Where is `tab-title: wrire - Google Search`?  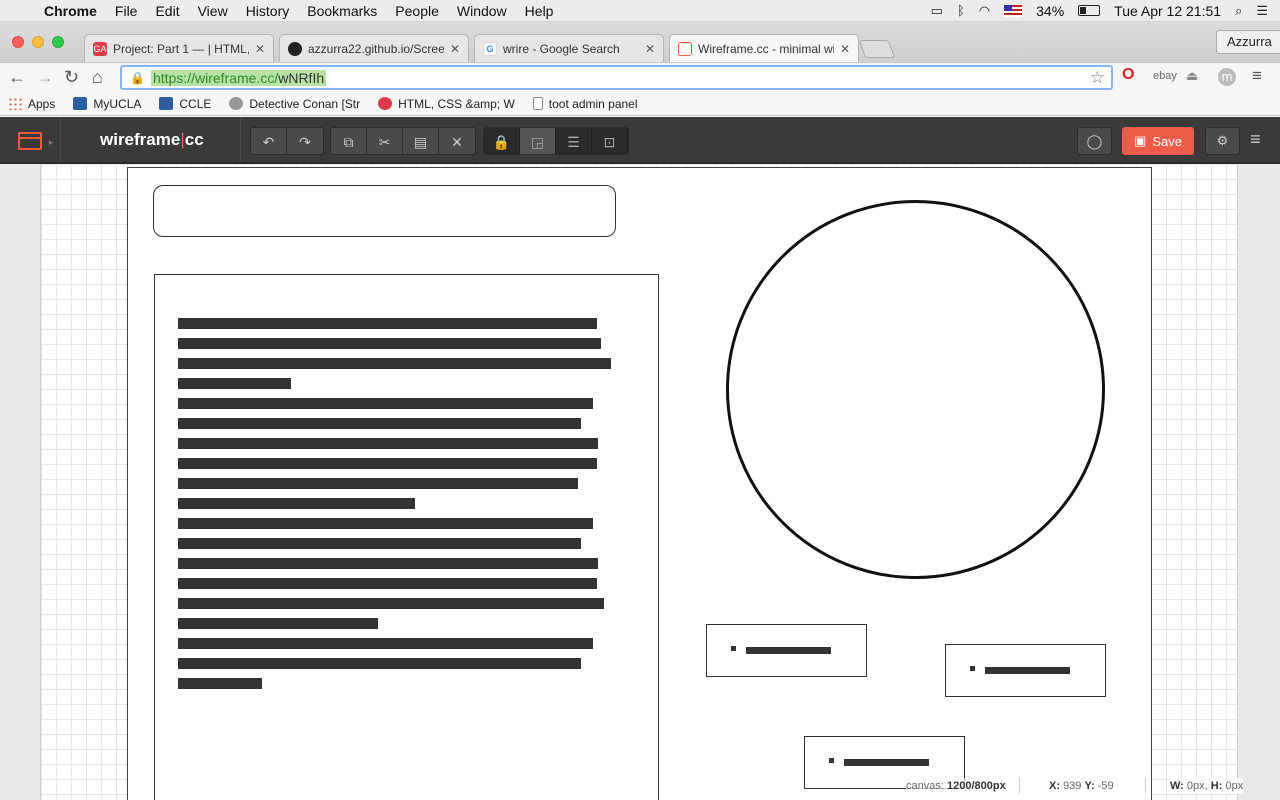 tab-title: wrire - Google Search is located at coordinates (561, 48).